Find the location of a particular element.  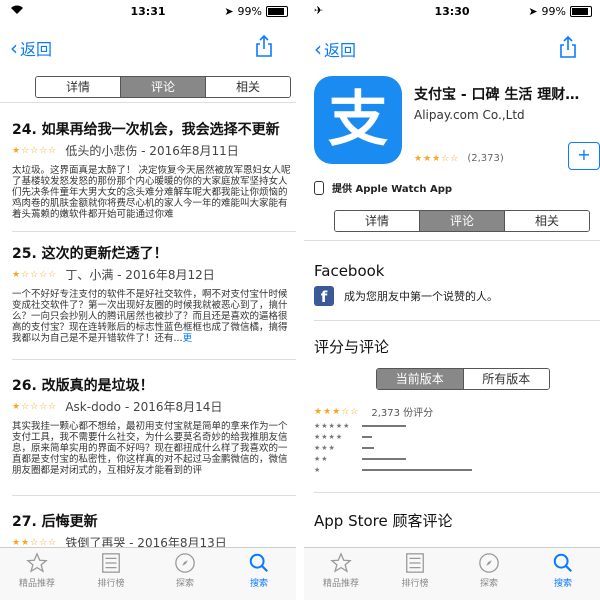

histogram-row: ★ is located at coordinates (439, 469).